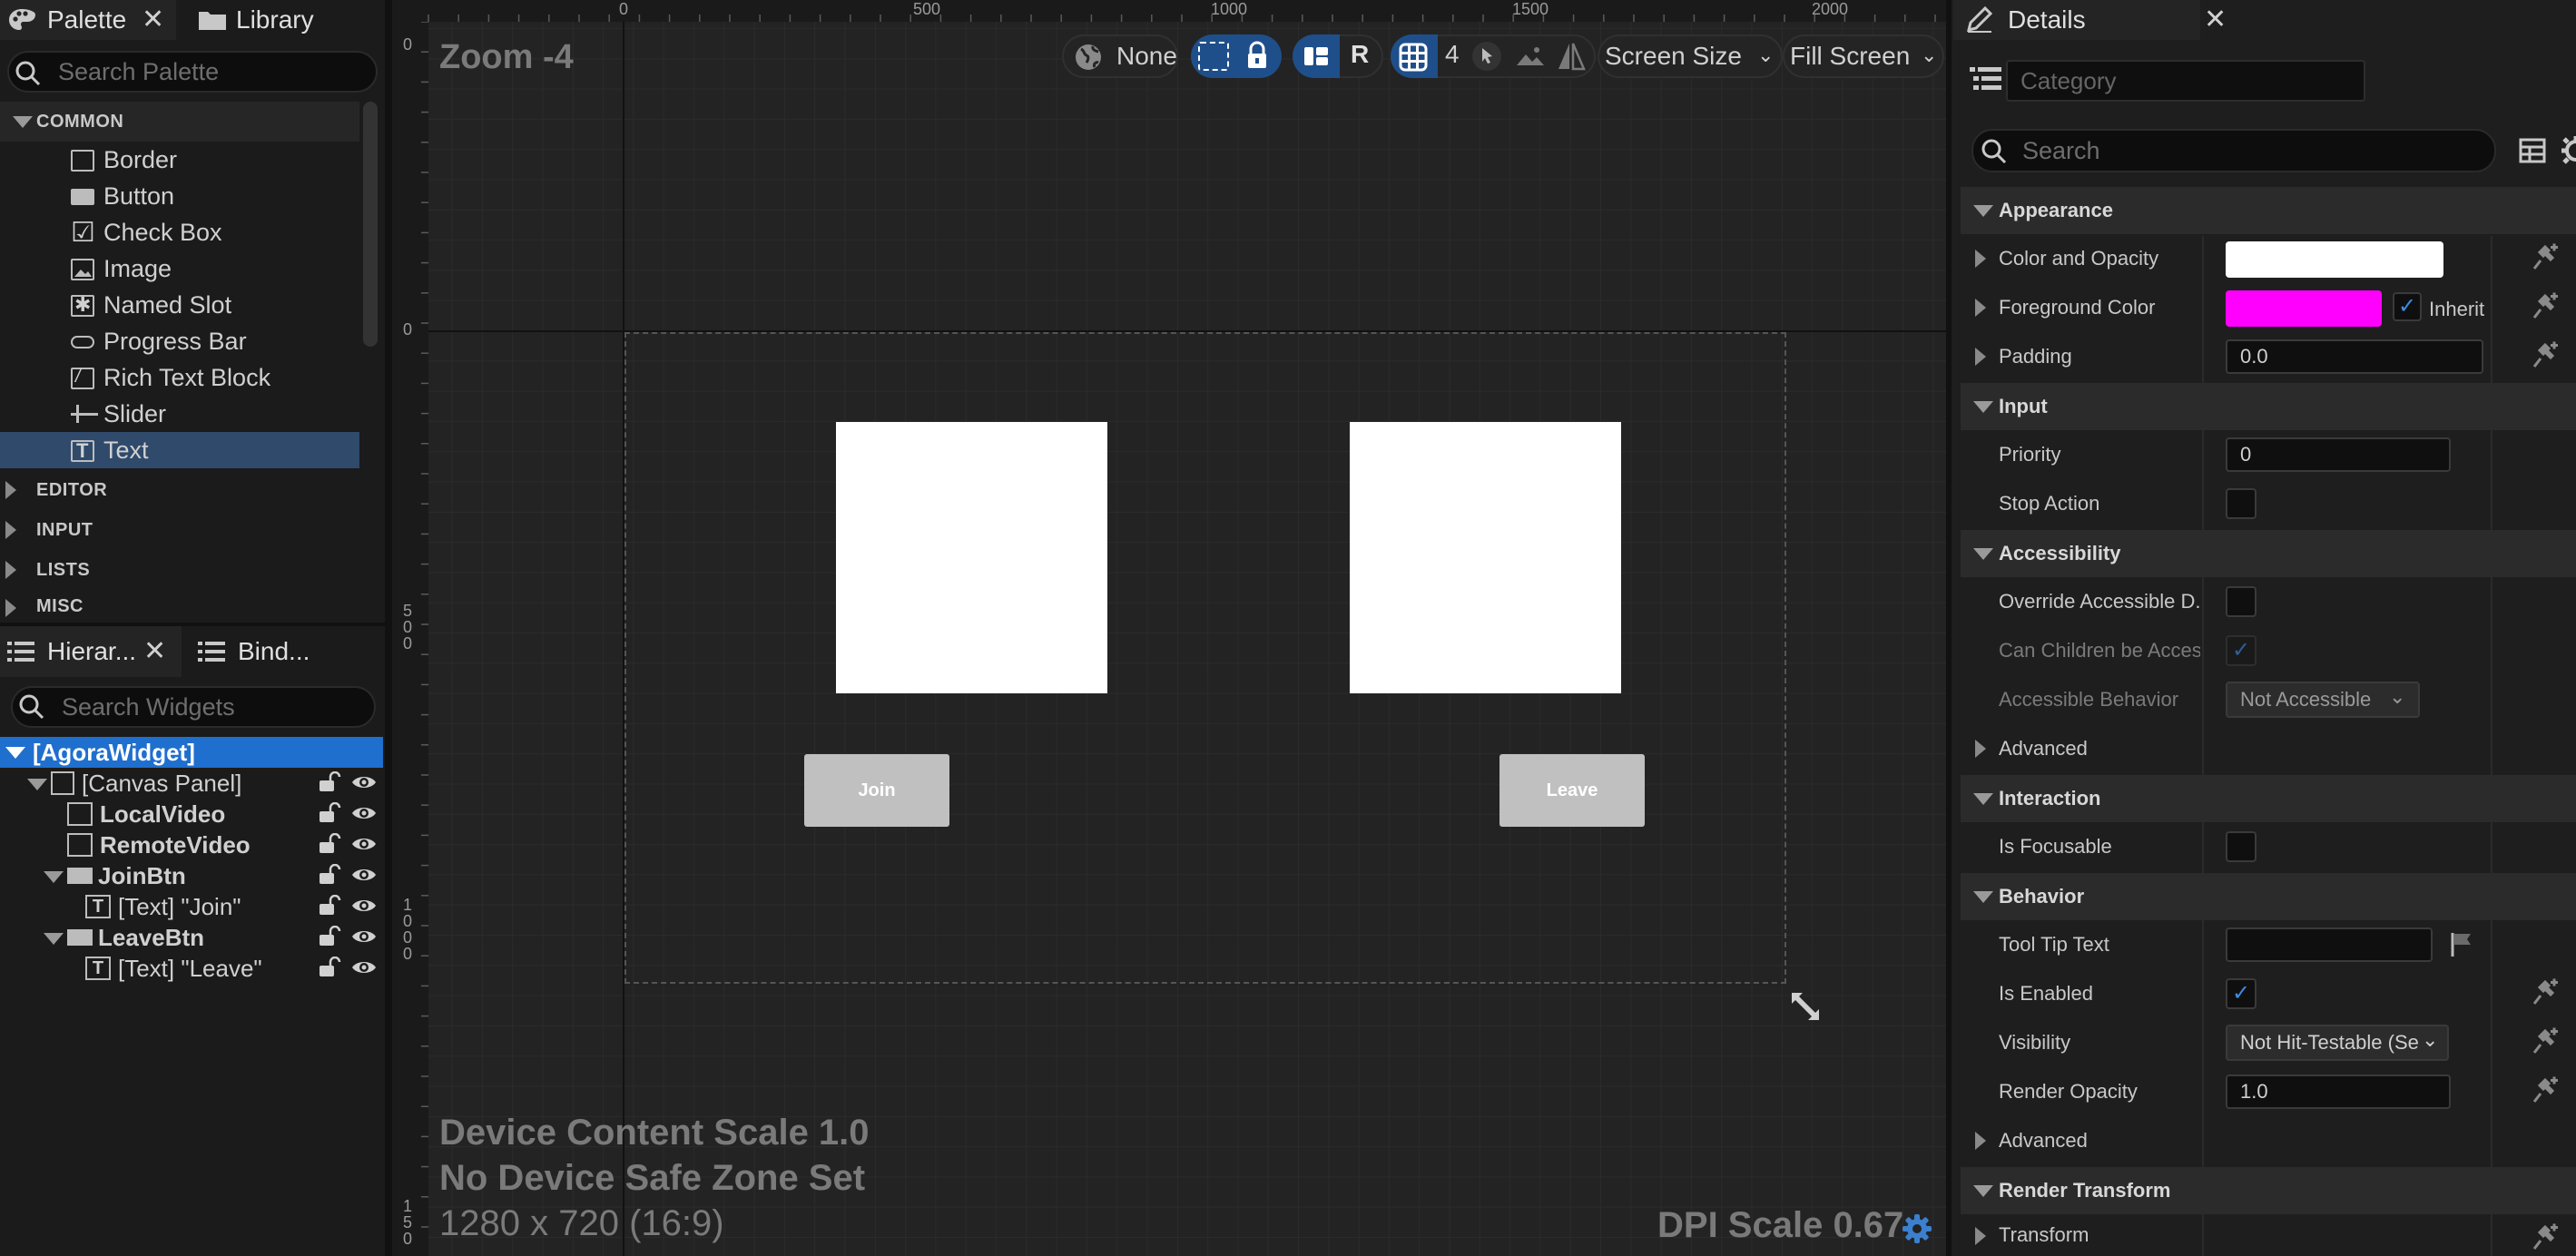 This screenshot has height=1256, width=2576. Describe the element at coordinates (2233, 150) in the screenshot. I see `details-search-input: Search` at that location.